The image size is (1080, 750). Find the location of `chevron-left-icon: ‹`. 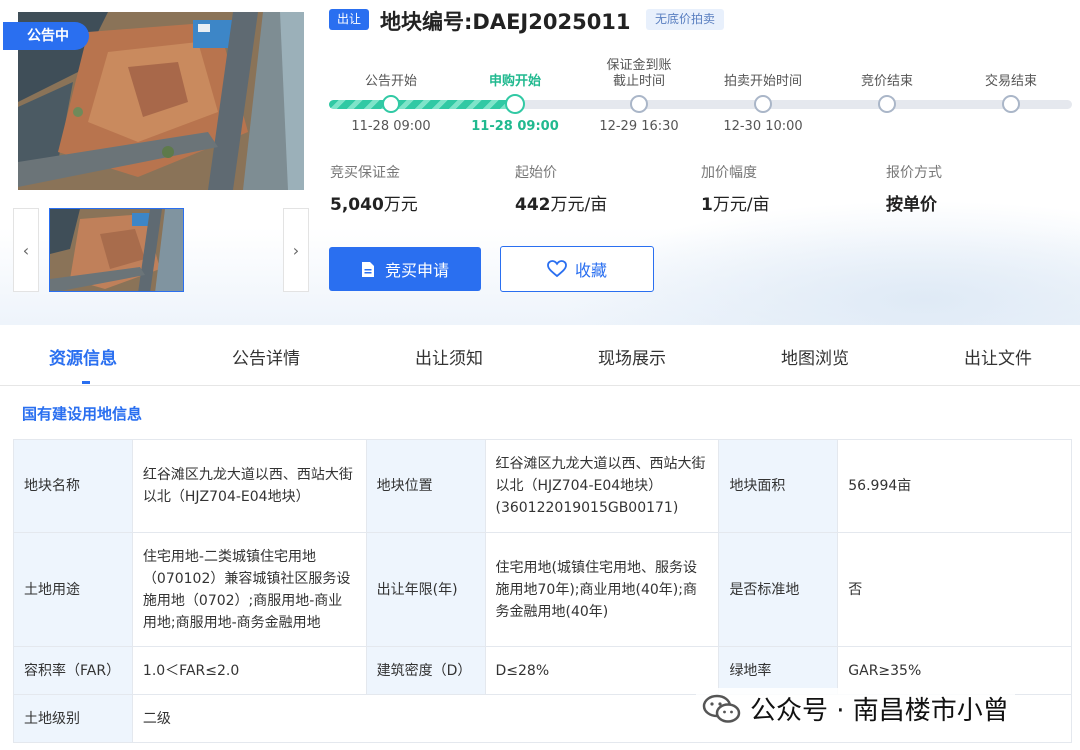

chevron-left-icon: ‹ is located at coordinates (26, 250).